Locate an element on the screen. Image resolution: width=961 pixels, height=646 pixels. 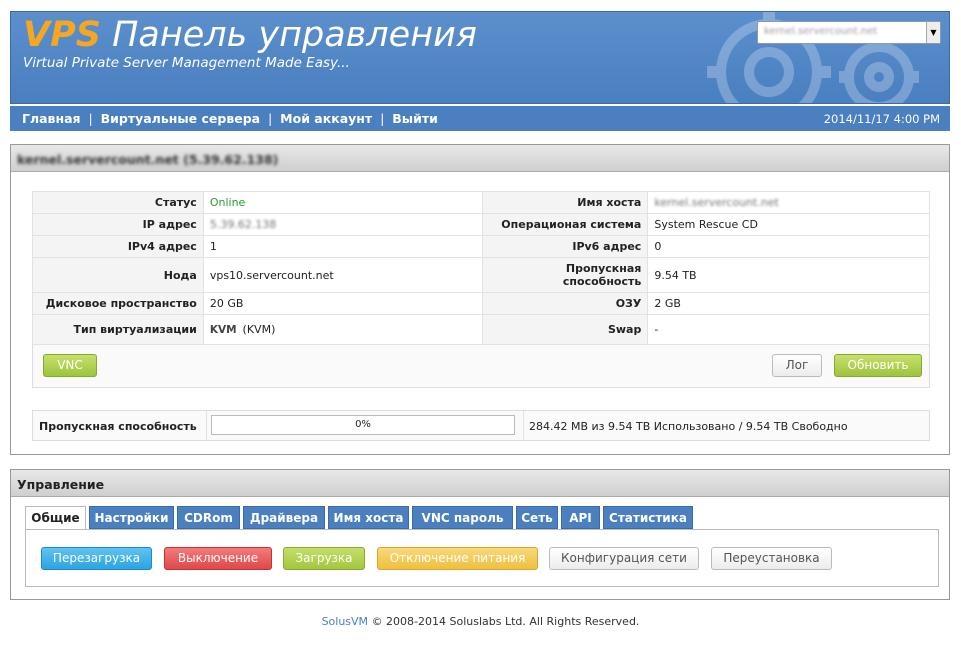
label-ram: ОЗУ is located at coordinates (565, 303).